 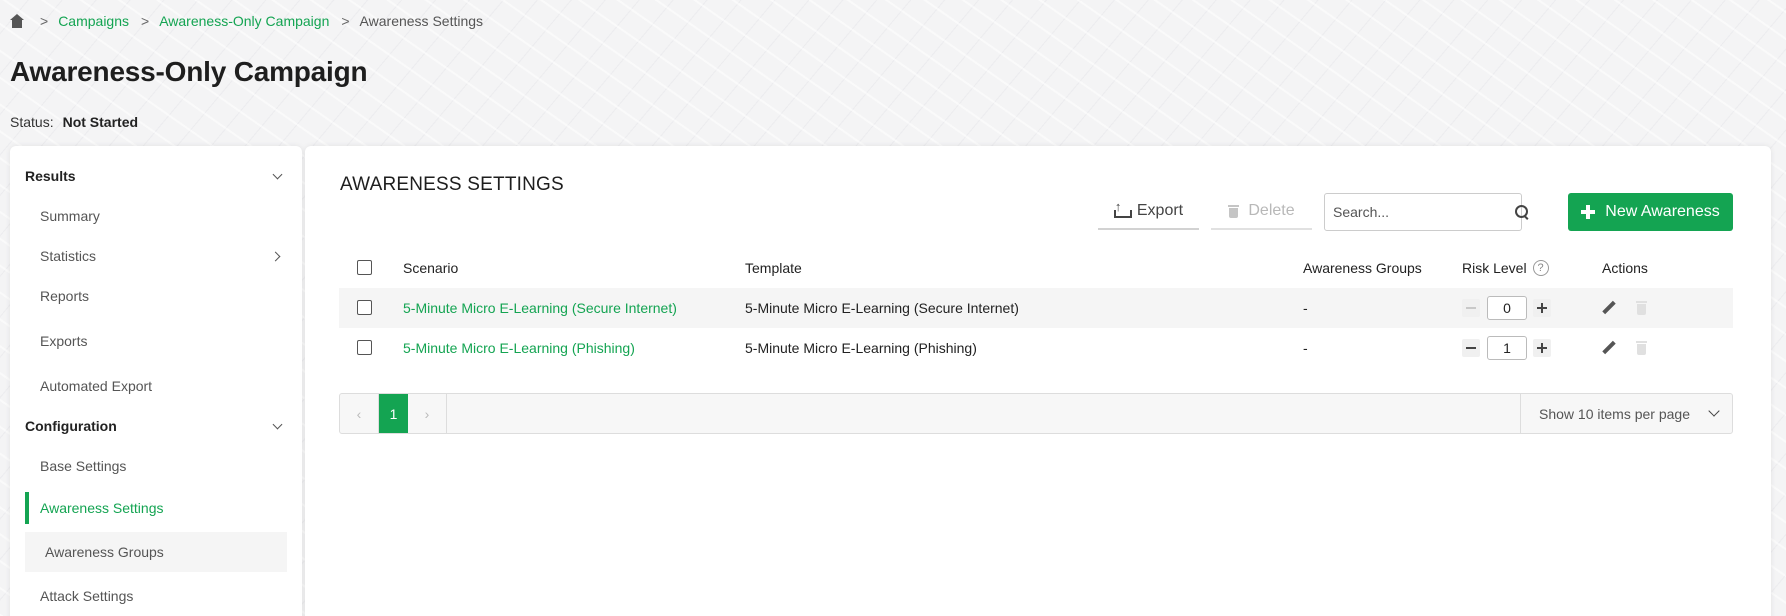 I want to click on column-header-risk-label: Risk Level, so click(x=1494, y=268).